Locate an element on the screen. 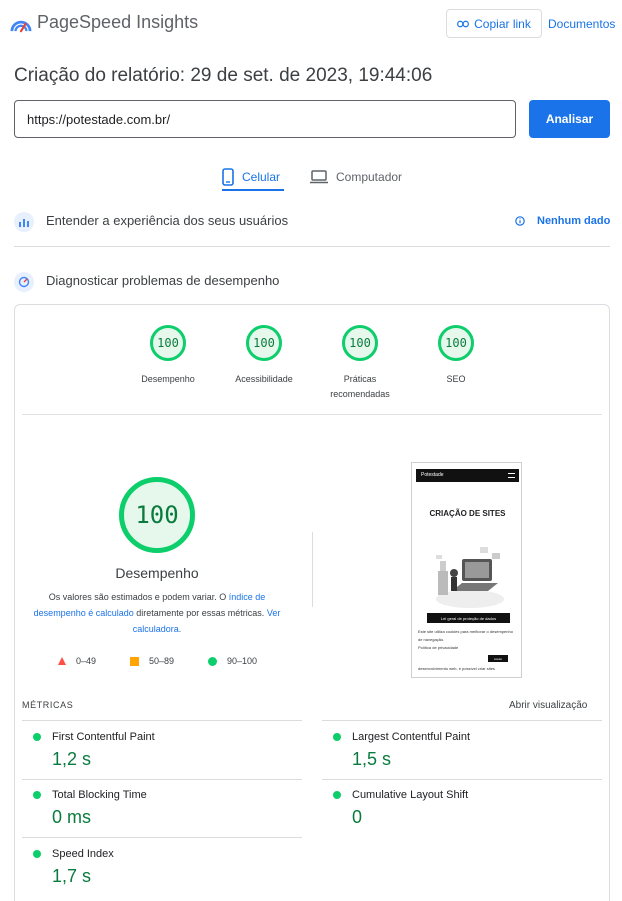 The image size is (622, 901). performance-score-gauge: 100 is located at coordinates (157, 515).